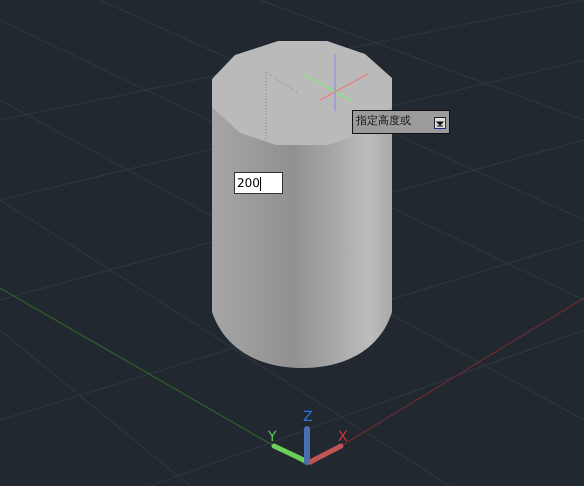 The height and width of the screenshot is (486, 584). What do you see at coordinates (308, 417) in the screenshot?
I see `z-axis-label: Z` at bounding box center [308, 417].